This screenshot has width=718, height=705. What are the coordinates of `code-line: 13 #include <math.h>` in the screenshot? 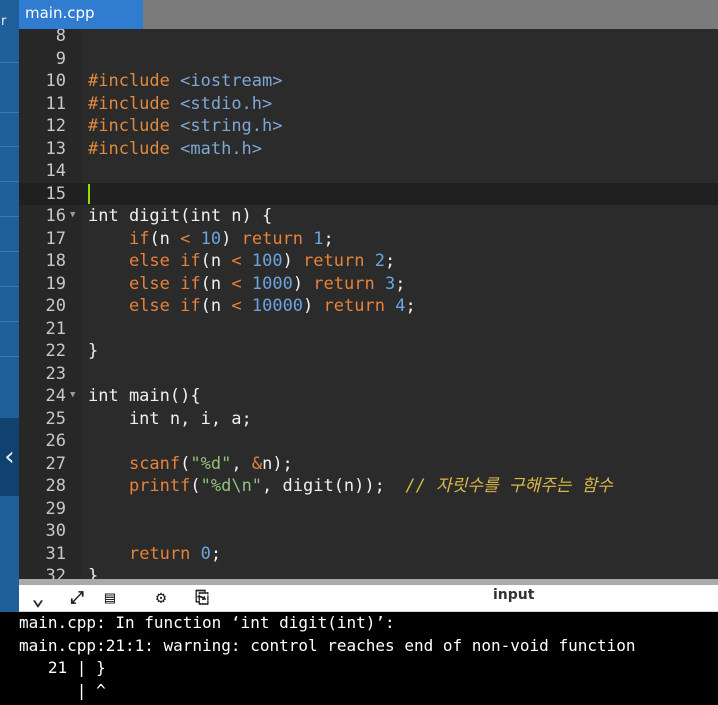 It's located at (368, 149).